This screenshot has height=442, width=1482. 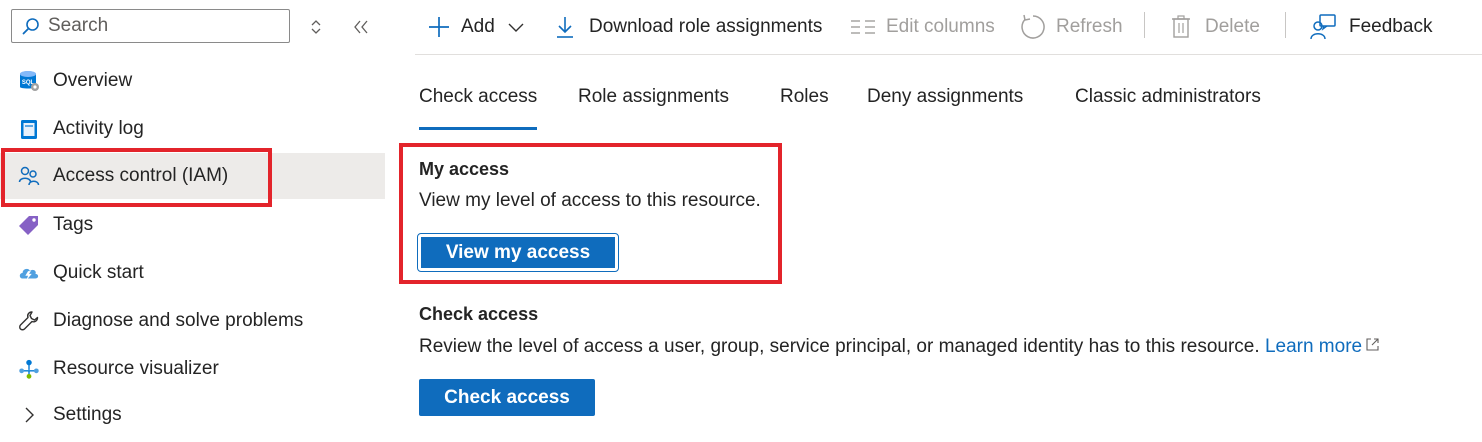 What do you see at coordinates (479, 314) in the screenshot?
I see `check-access-title: Check access` at bounding box center [479, 314].